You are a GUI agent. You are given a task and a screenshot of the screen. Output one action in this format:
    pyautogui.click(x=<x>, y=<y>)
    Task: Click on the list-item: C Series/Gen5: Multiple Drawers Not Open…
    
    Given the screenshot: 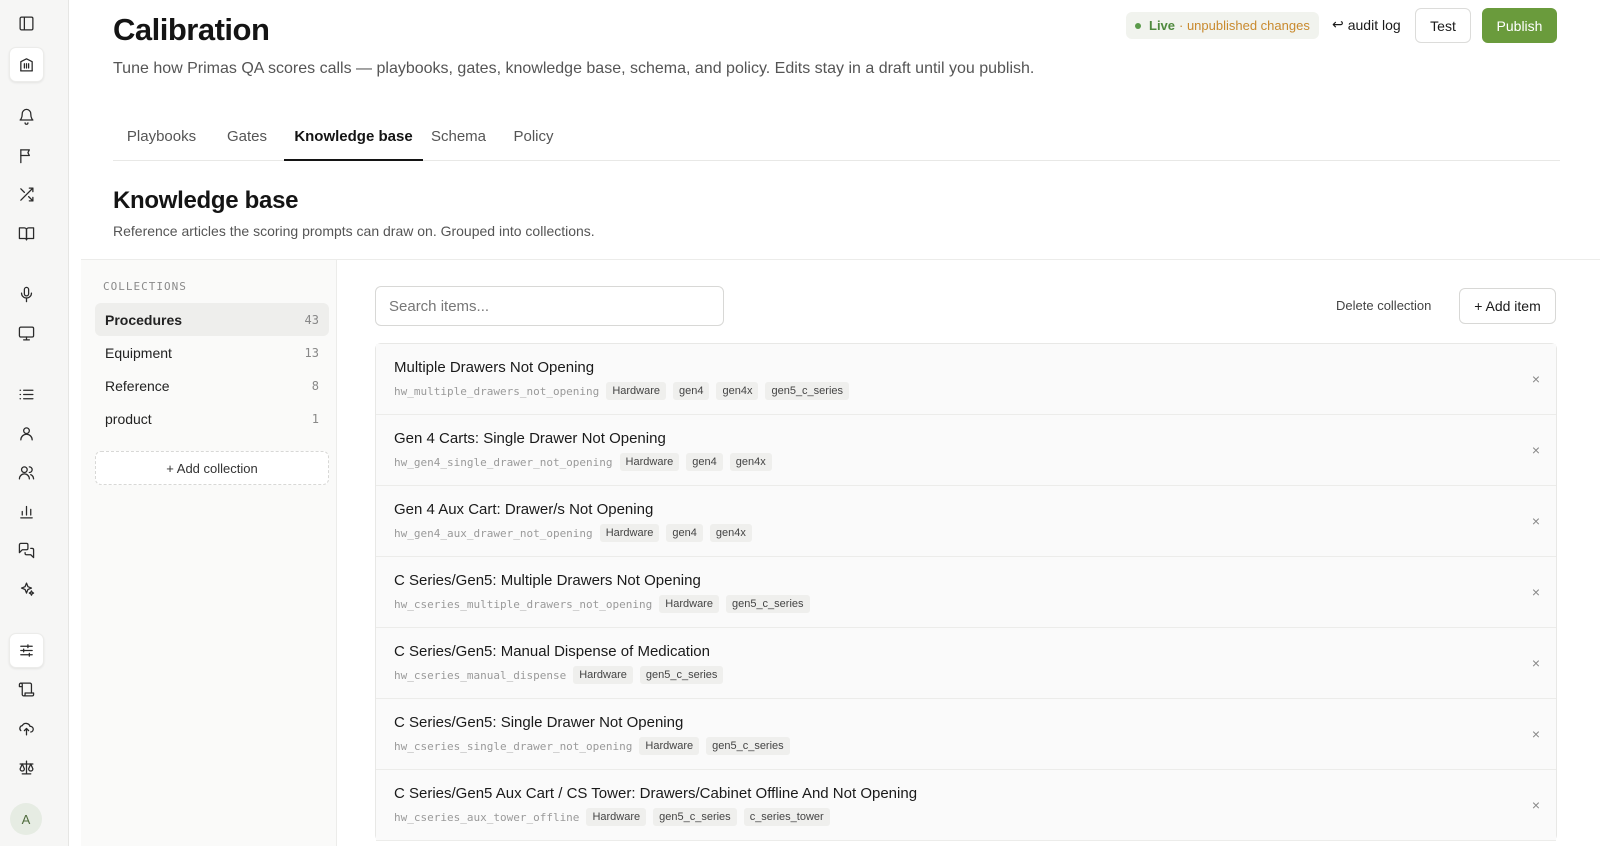 What is the action you would take?
    pyautogui.click(x=966, y=592)
    